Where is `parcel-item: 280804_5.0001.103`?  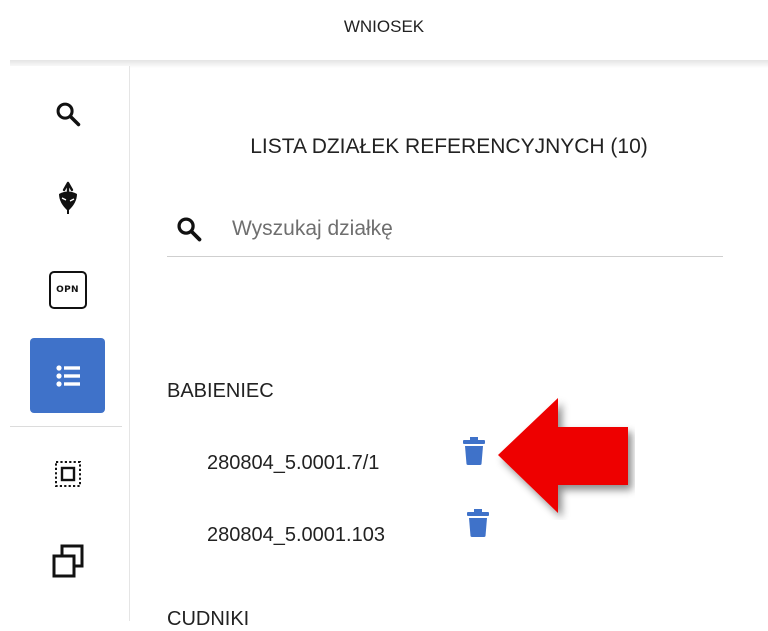 parcel-item: 280804_5.0001.103 is located at coordinates (296, 535).